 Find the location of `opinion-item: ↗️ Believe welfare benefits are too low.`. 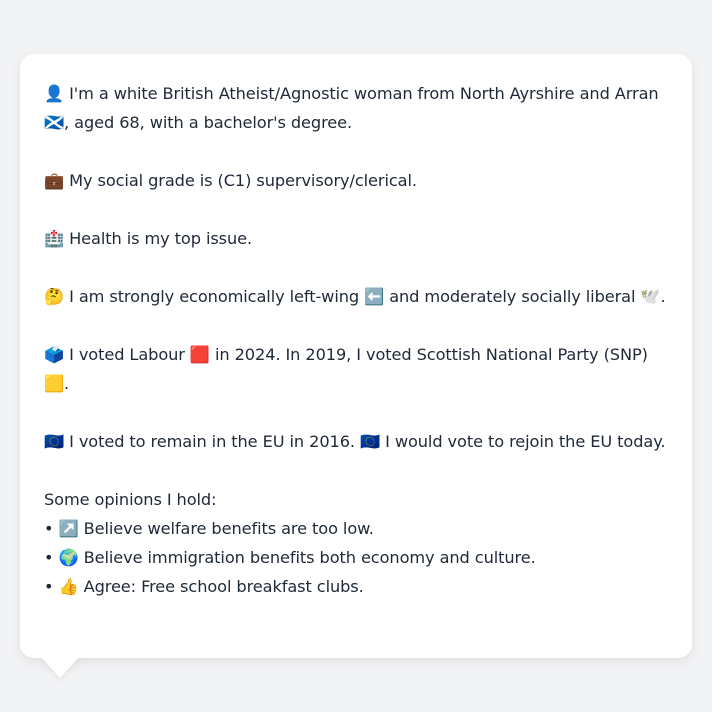

opinion-item: ↗️ Believe welfare benefits are too low. is located at coordinates (356, 528).